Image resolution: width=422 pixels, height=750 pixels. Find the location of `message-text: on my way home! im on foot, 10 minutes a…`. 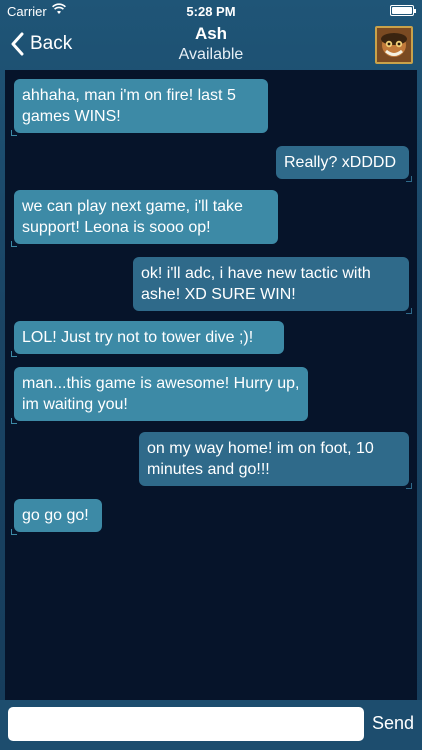

message-text: on my way home! im on foot, 10 minutes a… is located at coordinates (260, 459).